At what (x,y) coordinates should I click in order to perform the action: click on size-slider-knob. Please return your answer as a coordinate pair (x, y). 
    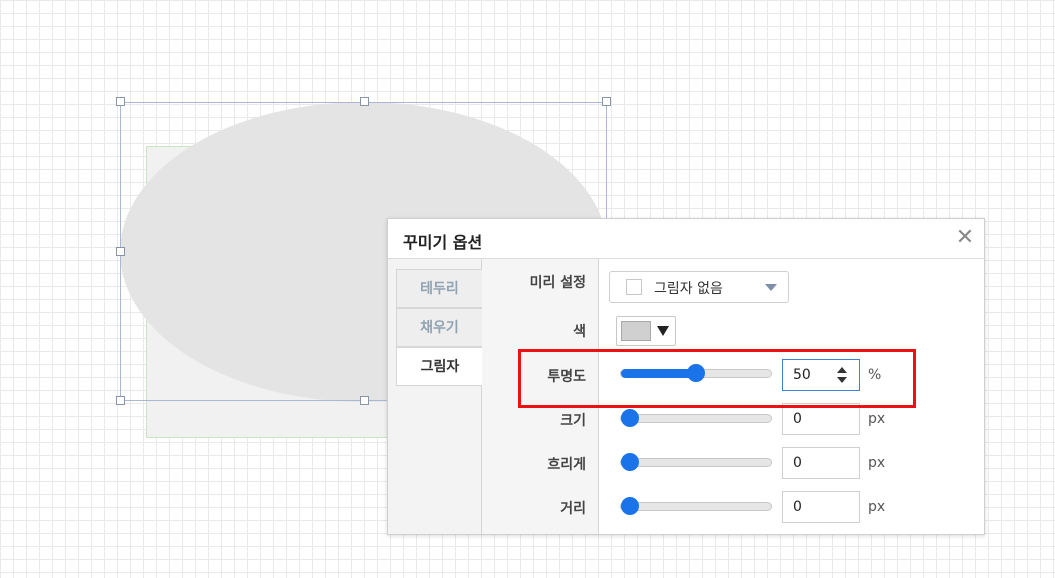
    Looking at the image, I should click on (630, 418).